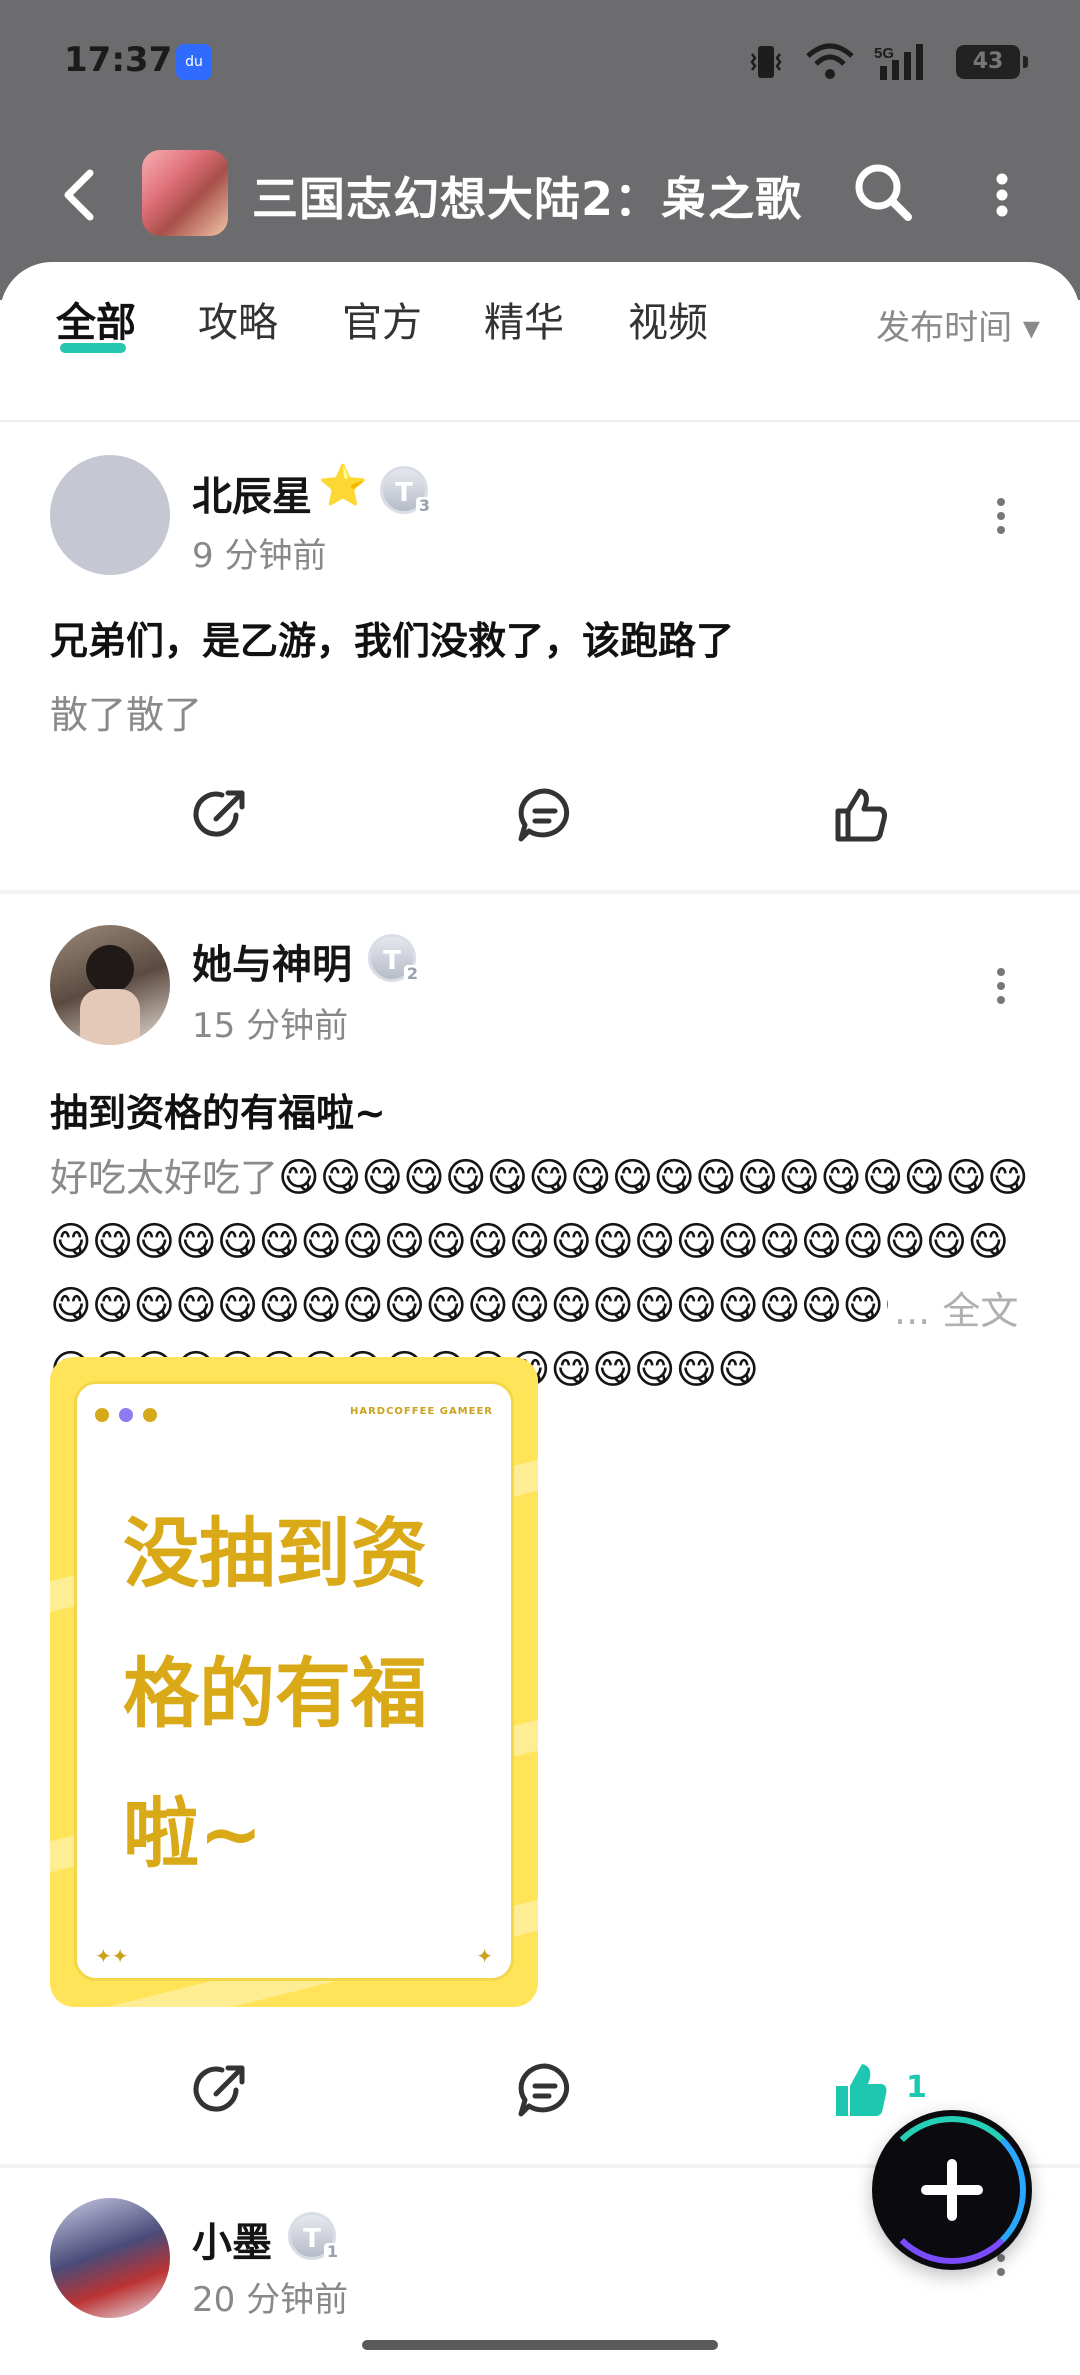 The height and width of the screenshot is (2375, 1080). I want to click on expand-full-text-link: ... 全文, so click(953, 1307).